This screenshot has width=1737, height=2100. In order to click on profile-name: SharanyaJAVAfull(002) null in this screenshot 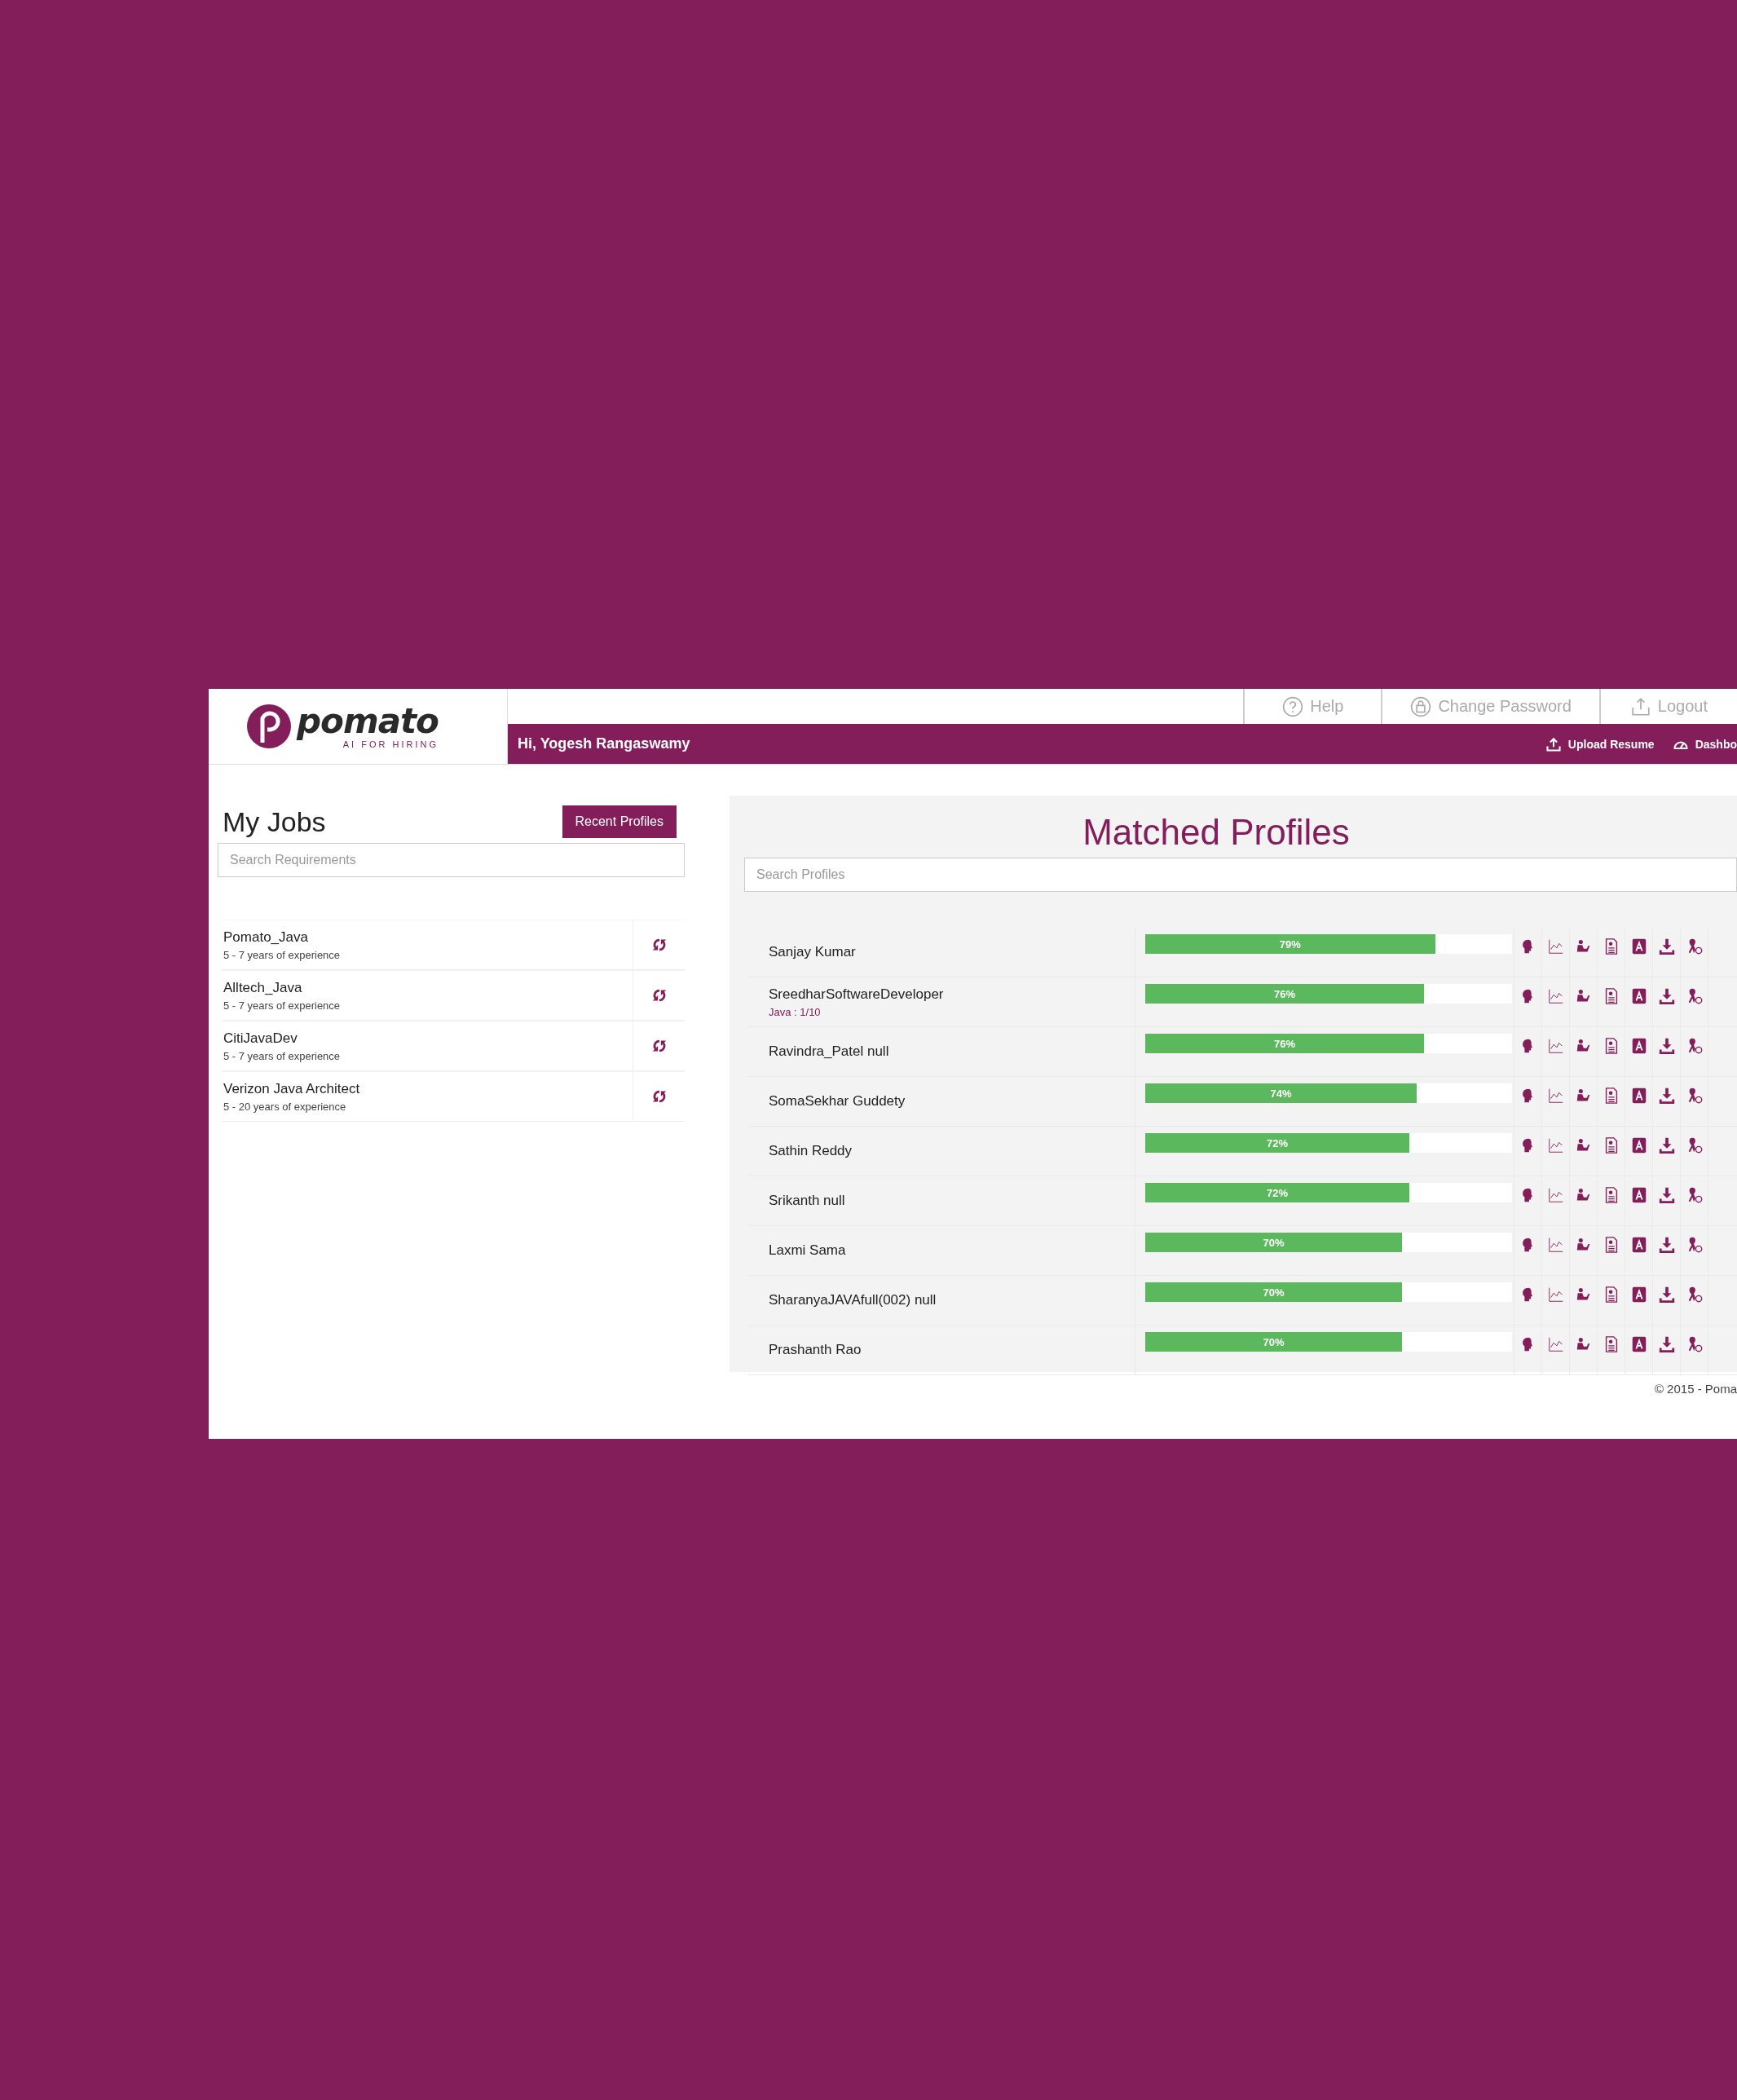, I will do `click(952, 1300)`.